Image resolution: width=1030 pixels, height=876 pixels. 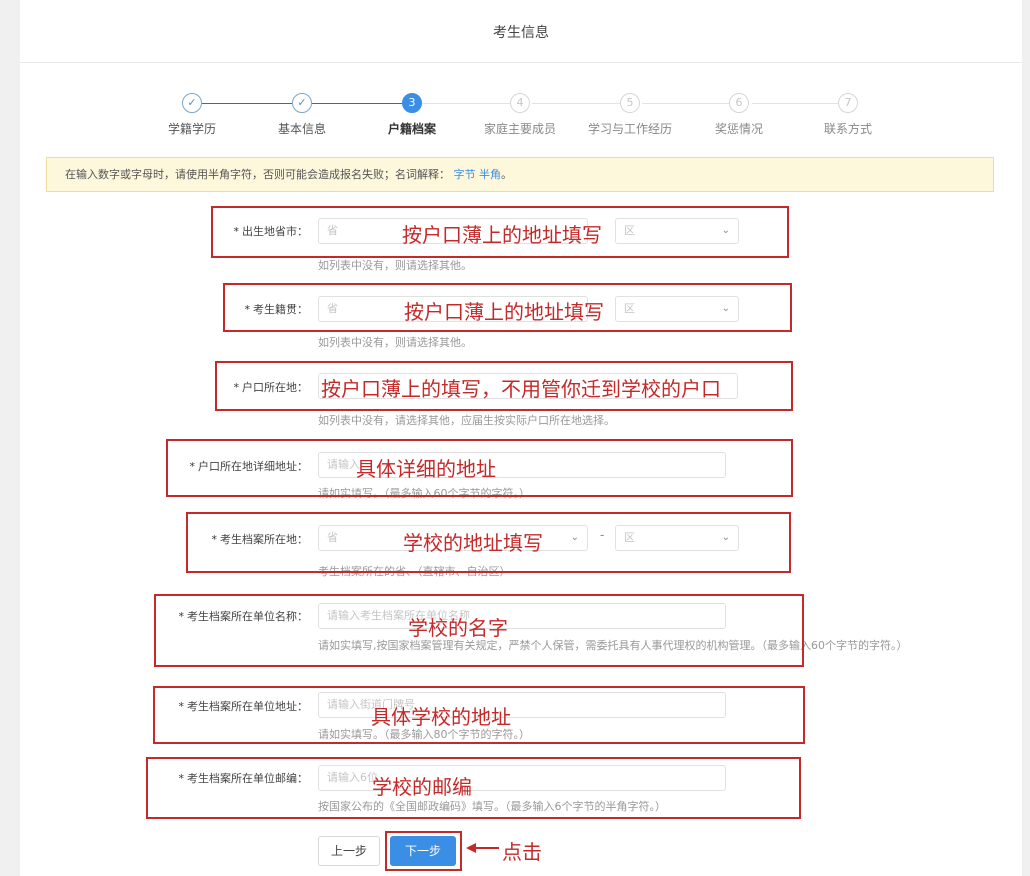 I want to click on byte-term-link: 字节, so click(x=465, y=174).